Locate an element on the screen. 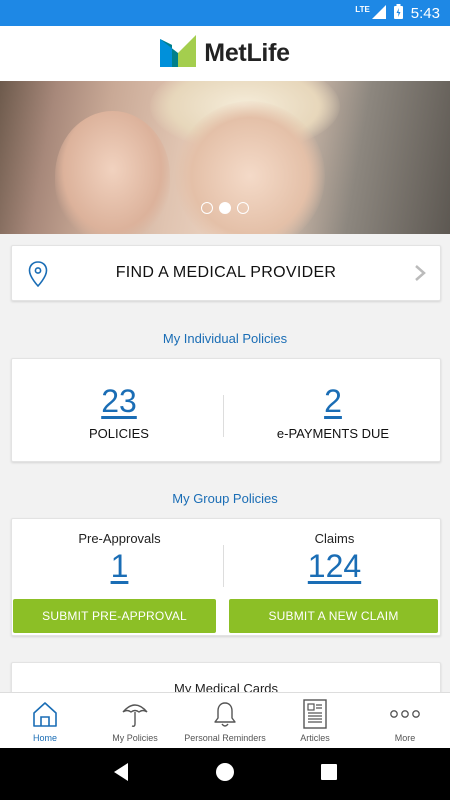 Image resolution: width=450 pixels, height=800 pixels. nav-label-more: More is located at coordinates (405, 738).